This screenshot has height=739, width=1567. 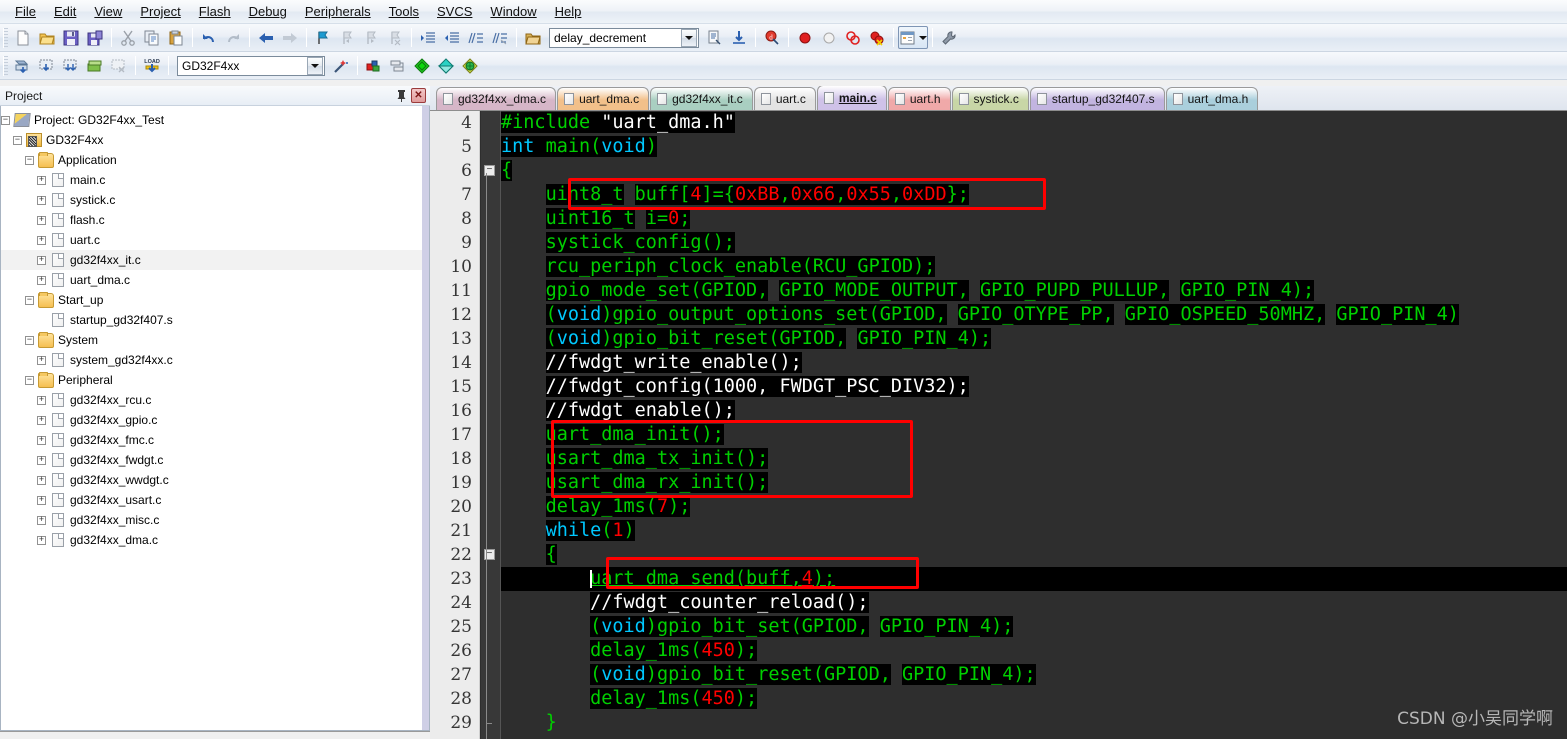 I want to click on download-button: LOAD, so click(x=152, y=65).